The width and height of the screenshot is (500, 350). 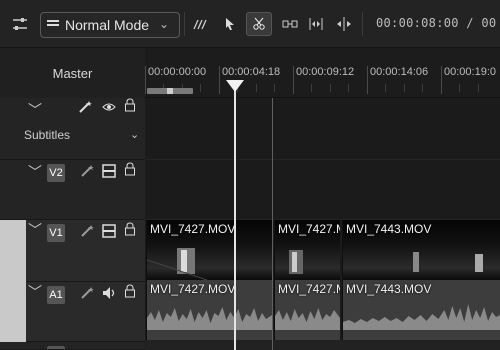 I want to click on audio-clip: MVI_7427.M, so click(x=307, y=310).